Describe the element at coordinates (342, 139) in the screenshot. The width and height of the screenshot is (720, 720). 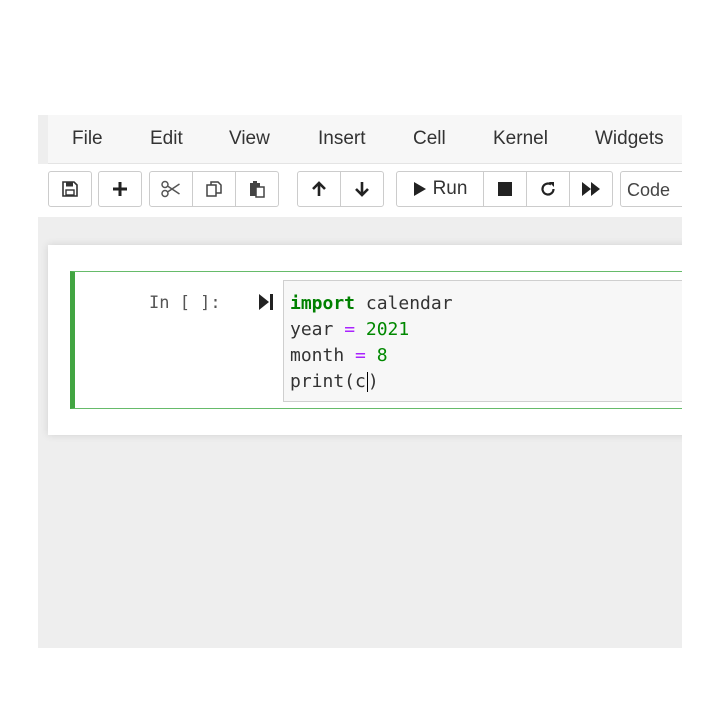
I see `menu-insert: Insert` at that location.